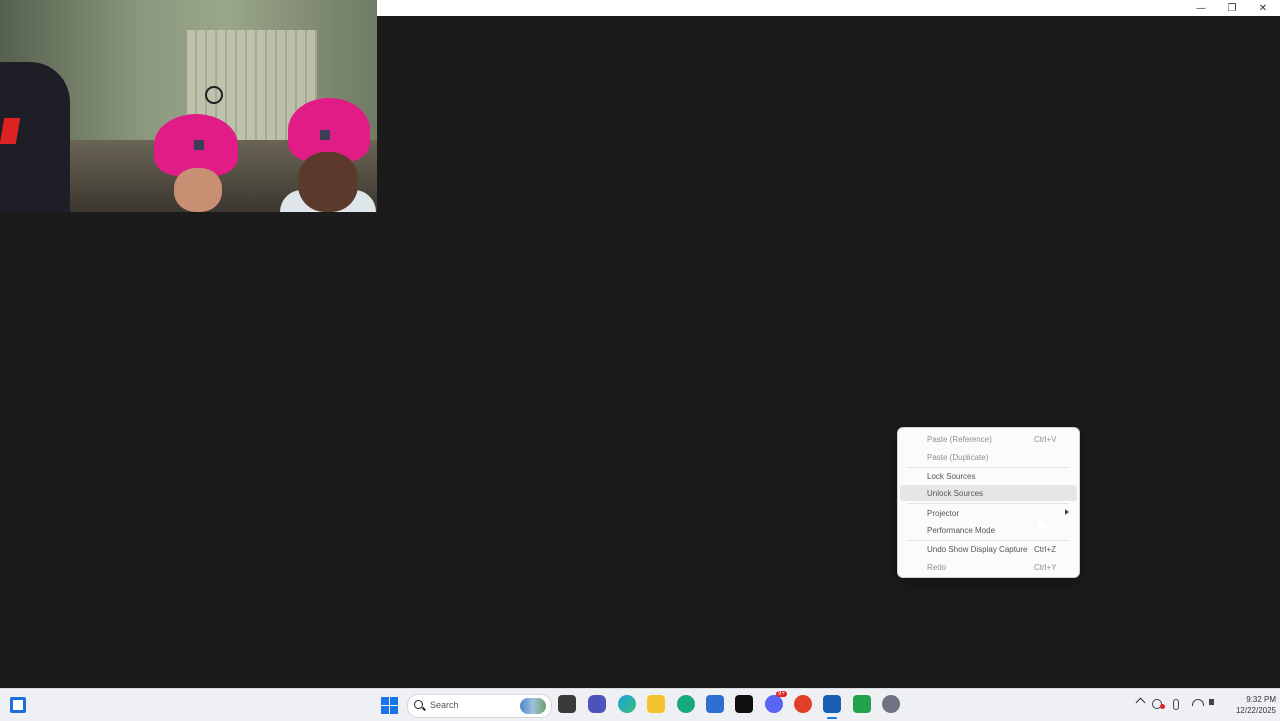  I want to click on clock-date: 12/22/2025, so click(1255, 710).